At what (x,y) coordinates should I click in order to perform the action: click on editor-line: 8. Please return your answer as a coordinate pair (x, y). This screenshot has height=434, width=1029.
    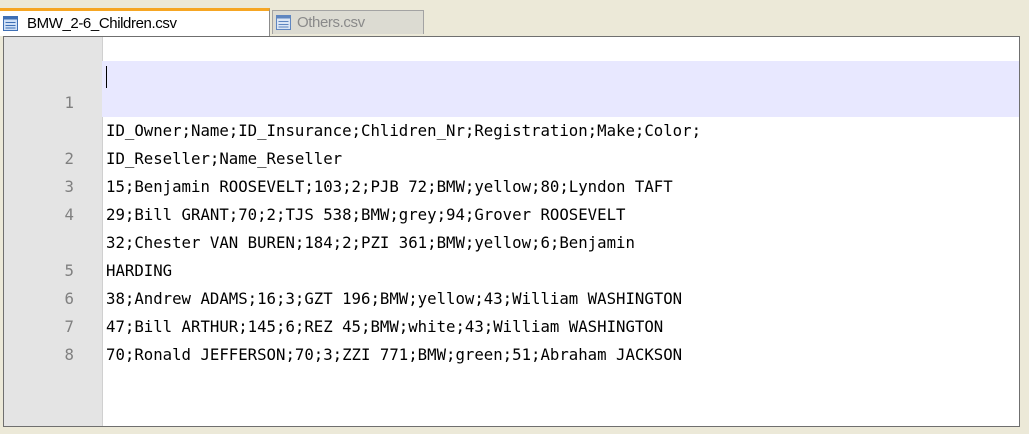
    Looking at the image, I should click on (511, 338).